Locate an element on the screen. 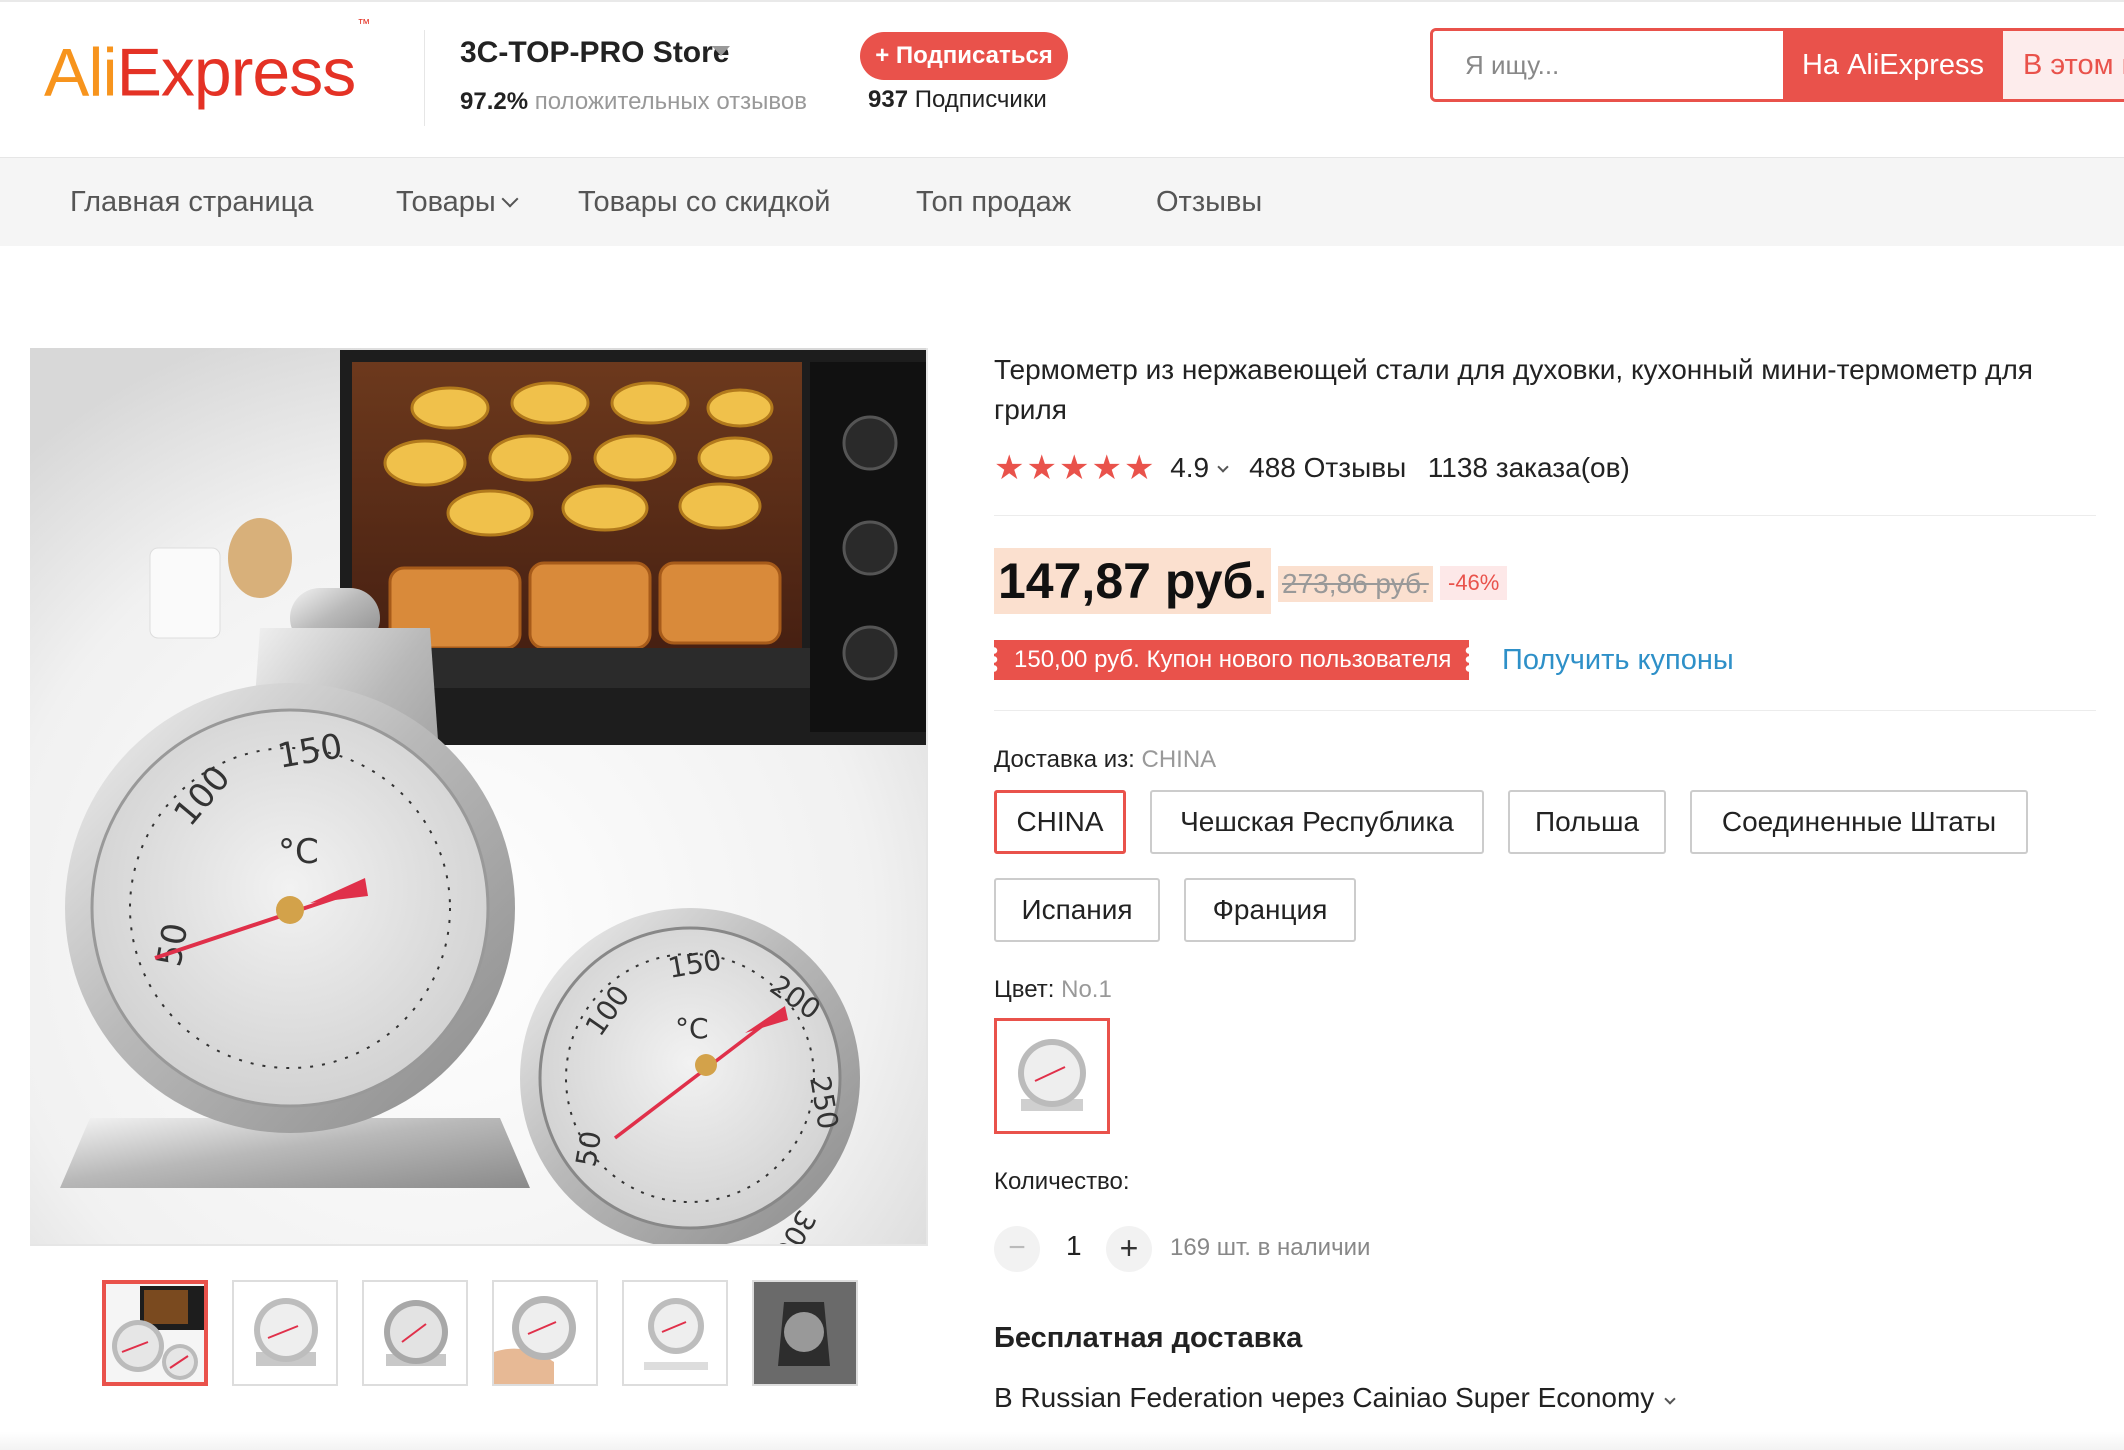 The height and width of the screenshot is (1450, 2124). nav-reviews: Отзывы is located at coordinates (1209, 202).